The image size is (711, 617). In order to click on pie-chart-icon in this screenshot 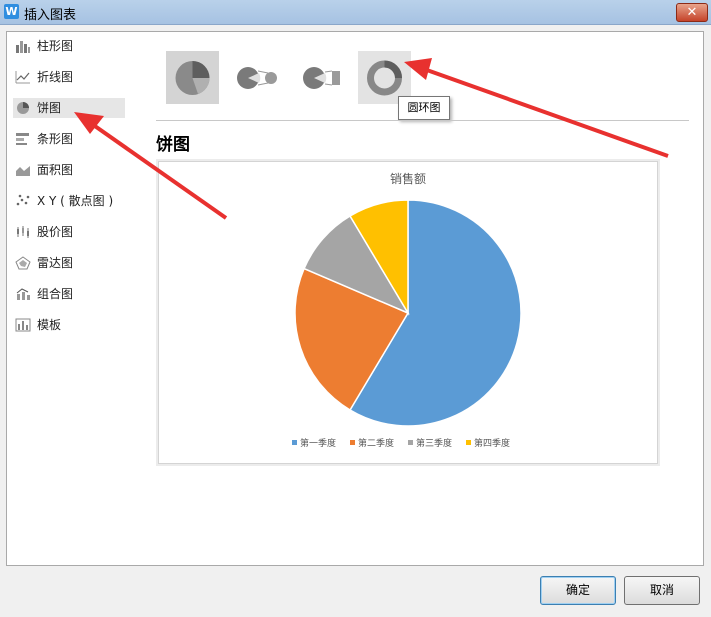, I will do `click(23, 108)`.